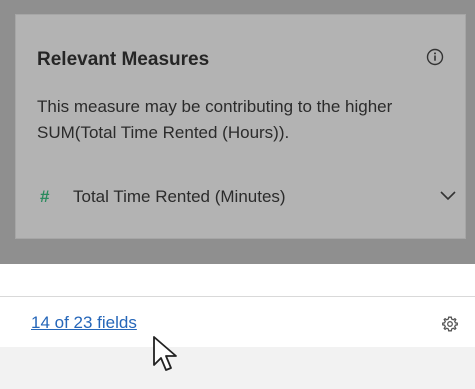  I want to click on info-icon, so click(435, 57).